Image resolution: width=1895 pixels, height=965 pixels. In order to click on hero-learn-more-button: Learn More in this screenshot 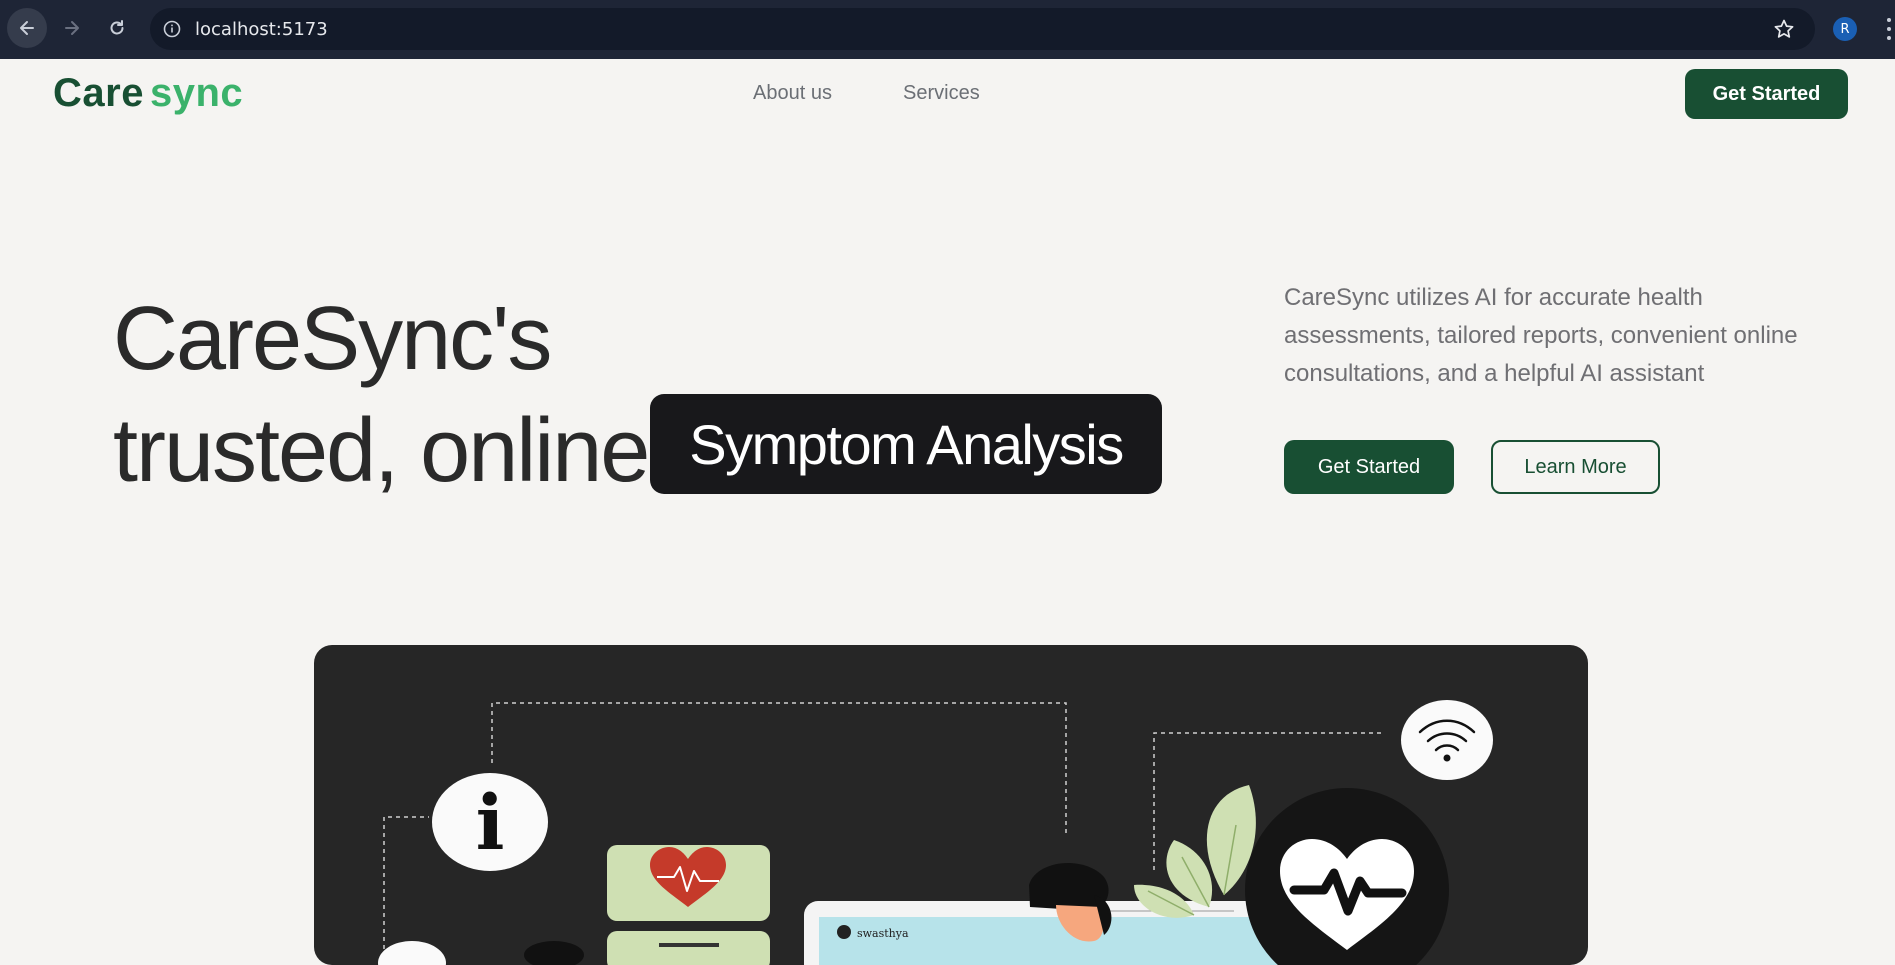, I will do `click(1575, 467)`.